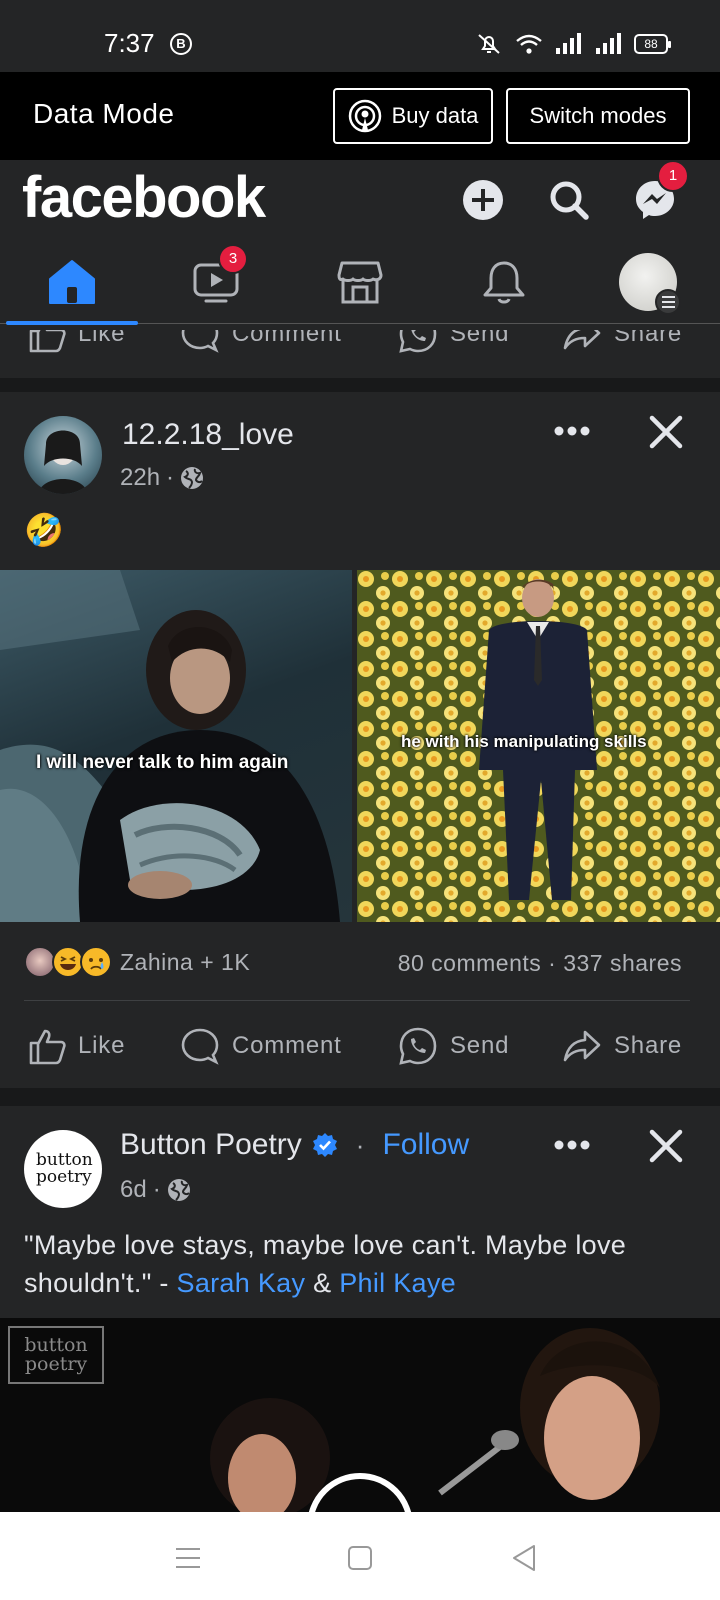 Image resolution: width=720 pixels, height=1600 pixels. What do you see at coordinates (540, 963) in the screenshot?
I see `comments-shares-count: 80 comments · 337 shares` at bounding box center [540, 963].